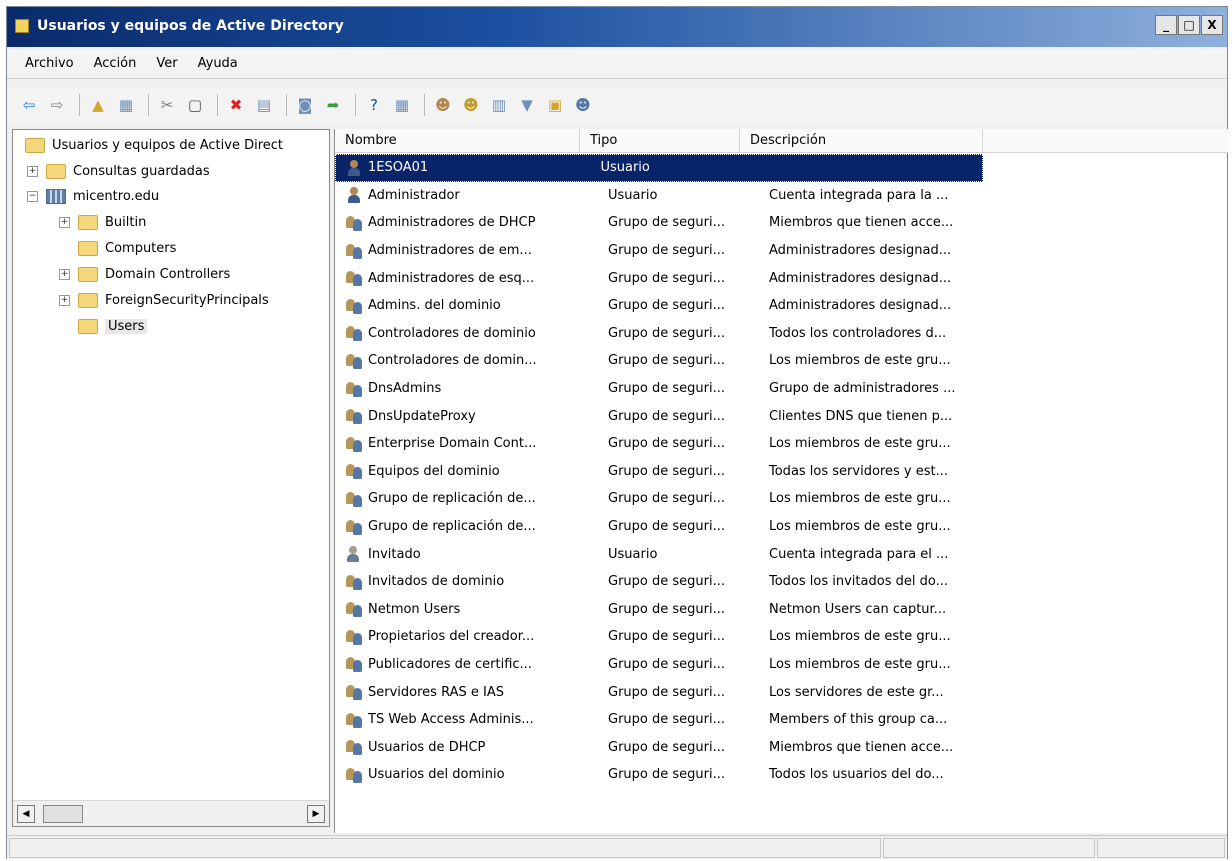 The width and height of the screenshot is (1232, 861). I want to click on refresh-icon: ◙, so click(305, 105).